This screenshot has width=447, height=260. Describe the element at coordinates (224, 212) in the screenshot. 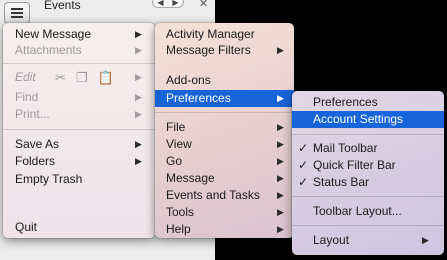

I see `menu-item-tools: Tools ▶` at that location.